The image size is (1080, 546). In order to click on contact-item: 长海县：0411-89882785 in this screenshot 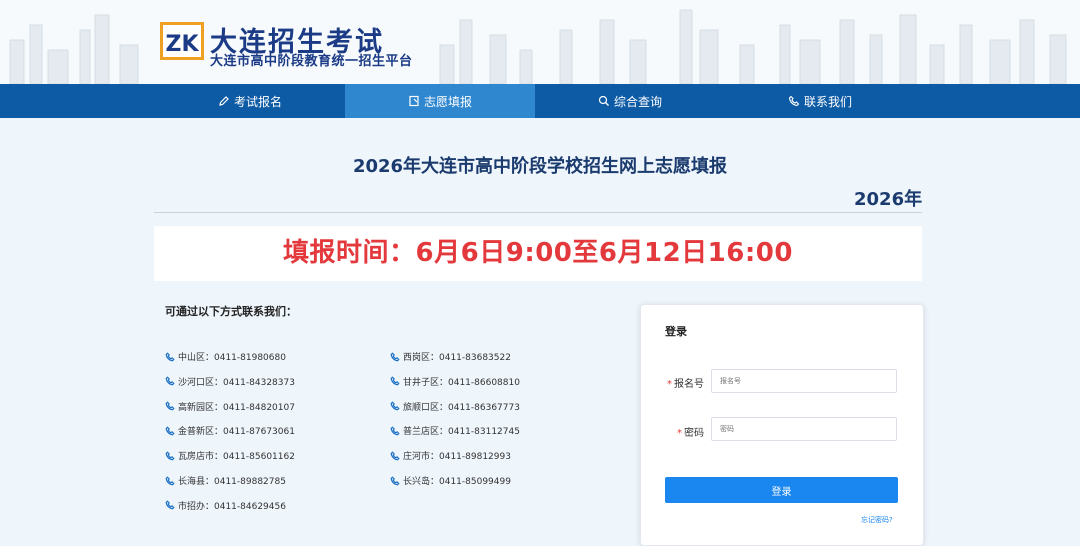, I will do `click(225, 480)`.